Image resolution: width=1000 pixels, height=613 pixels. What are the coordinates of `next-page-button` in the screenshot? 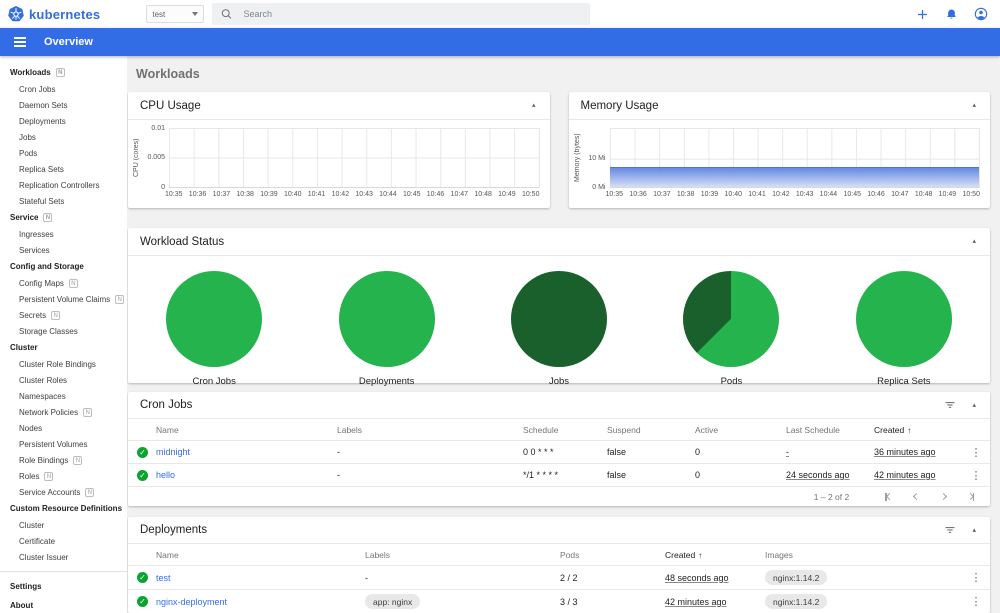 It's located at (943, 496).